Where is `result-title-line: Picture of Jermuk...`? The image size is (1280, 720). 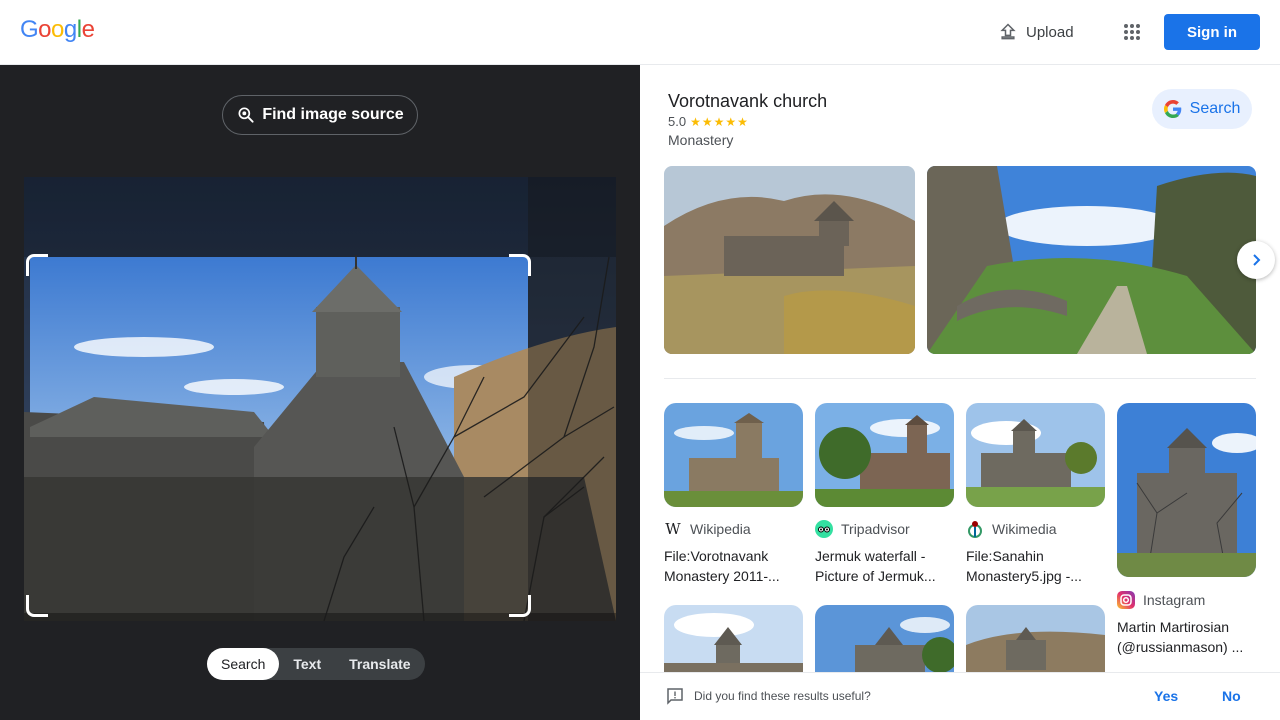 result-title-line: Picture of Jermuk... is located at coordinates (875, 576).